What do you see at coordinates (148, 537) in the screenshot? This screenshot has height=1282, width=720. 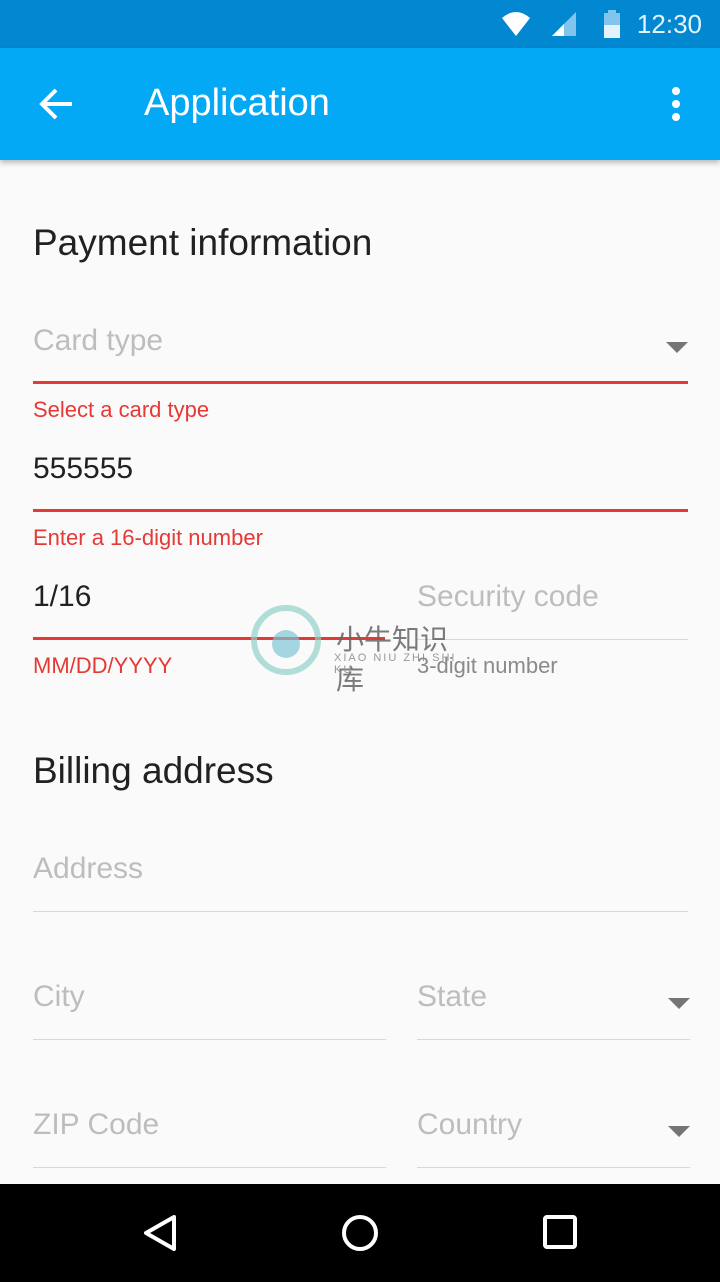 I see `card-number-error: Enter a 16-digit number` at bounding box center [148, 537].